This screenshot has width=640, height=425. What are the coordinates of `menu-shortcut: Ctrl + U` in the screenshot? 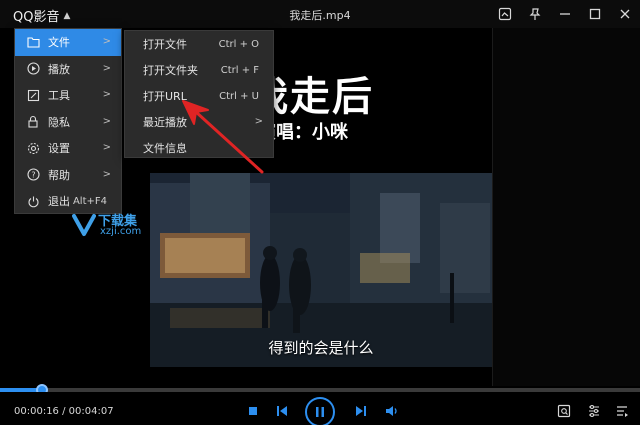 It's located at (239, 96).